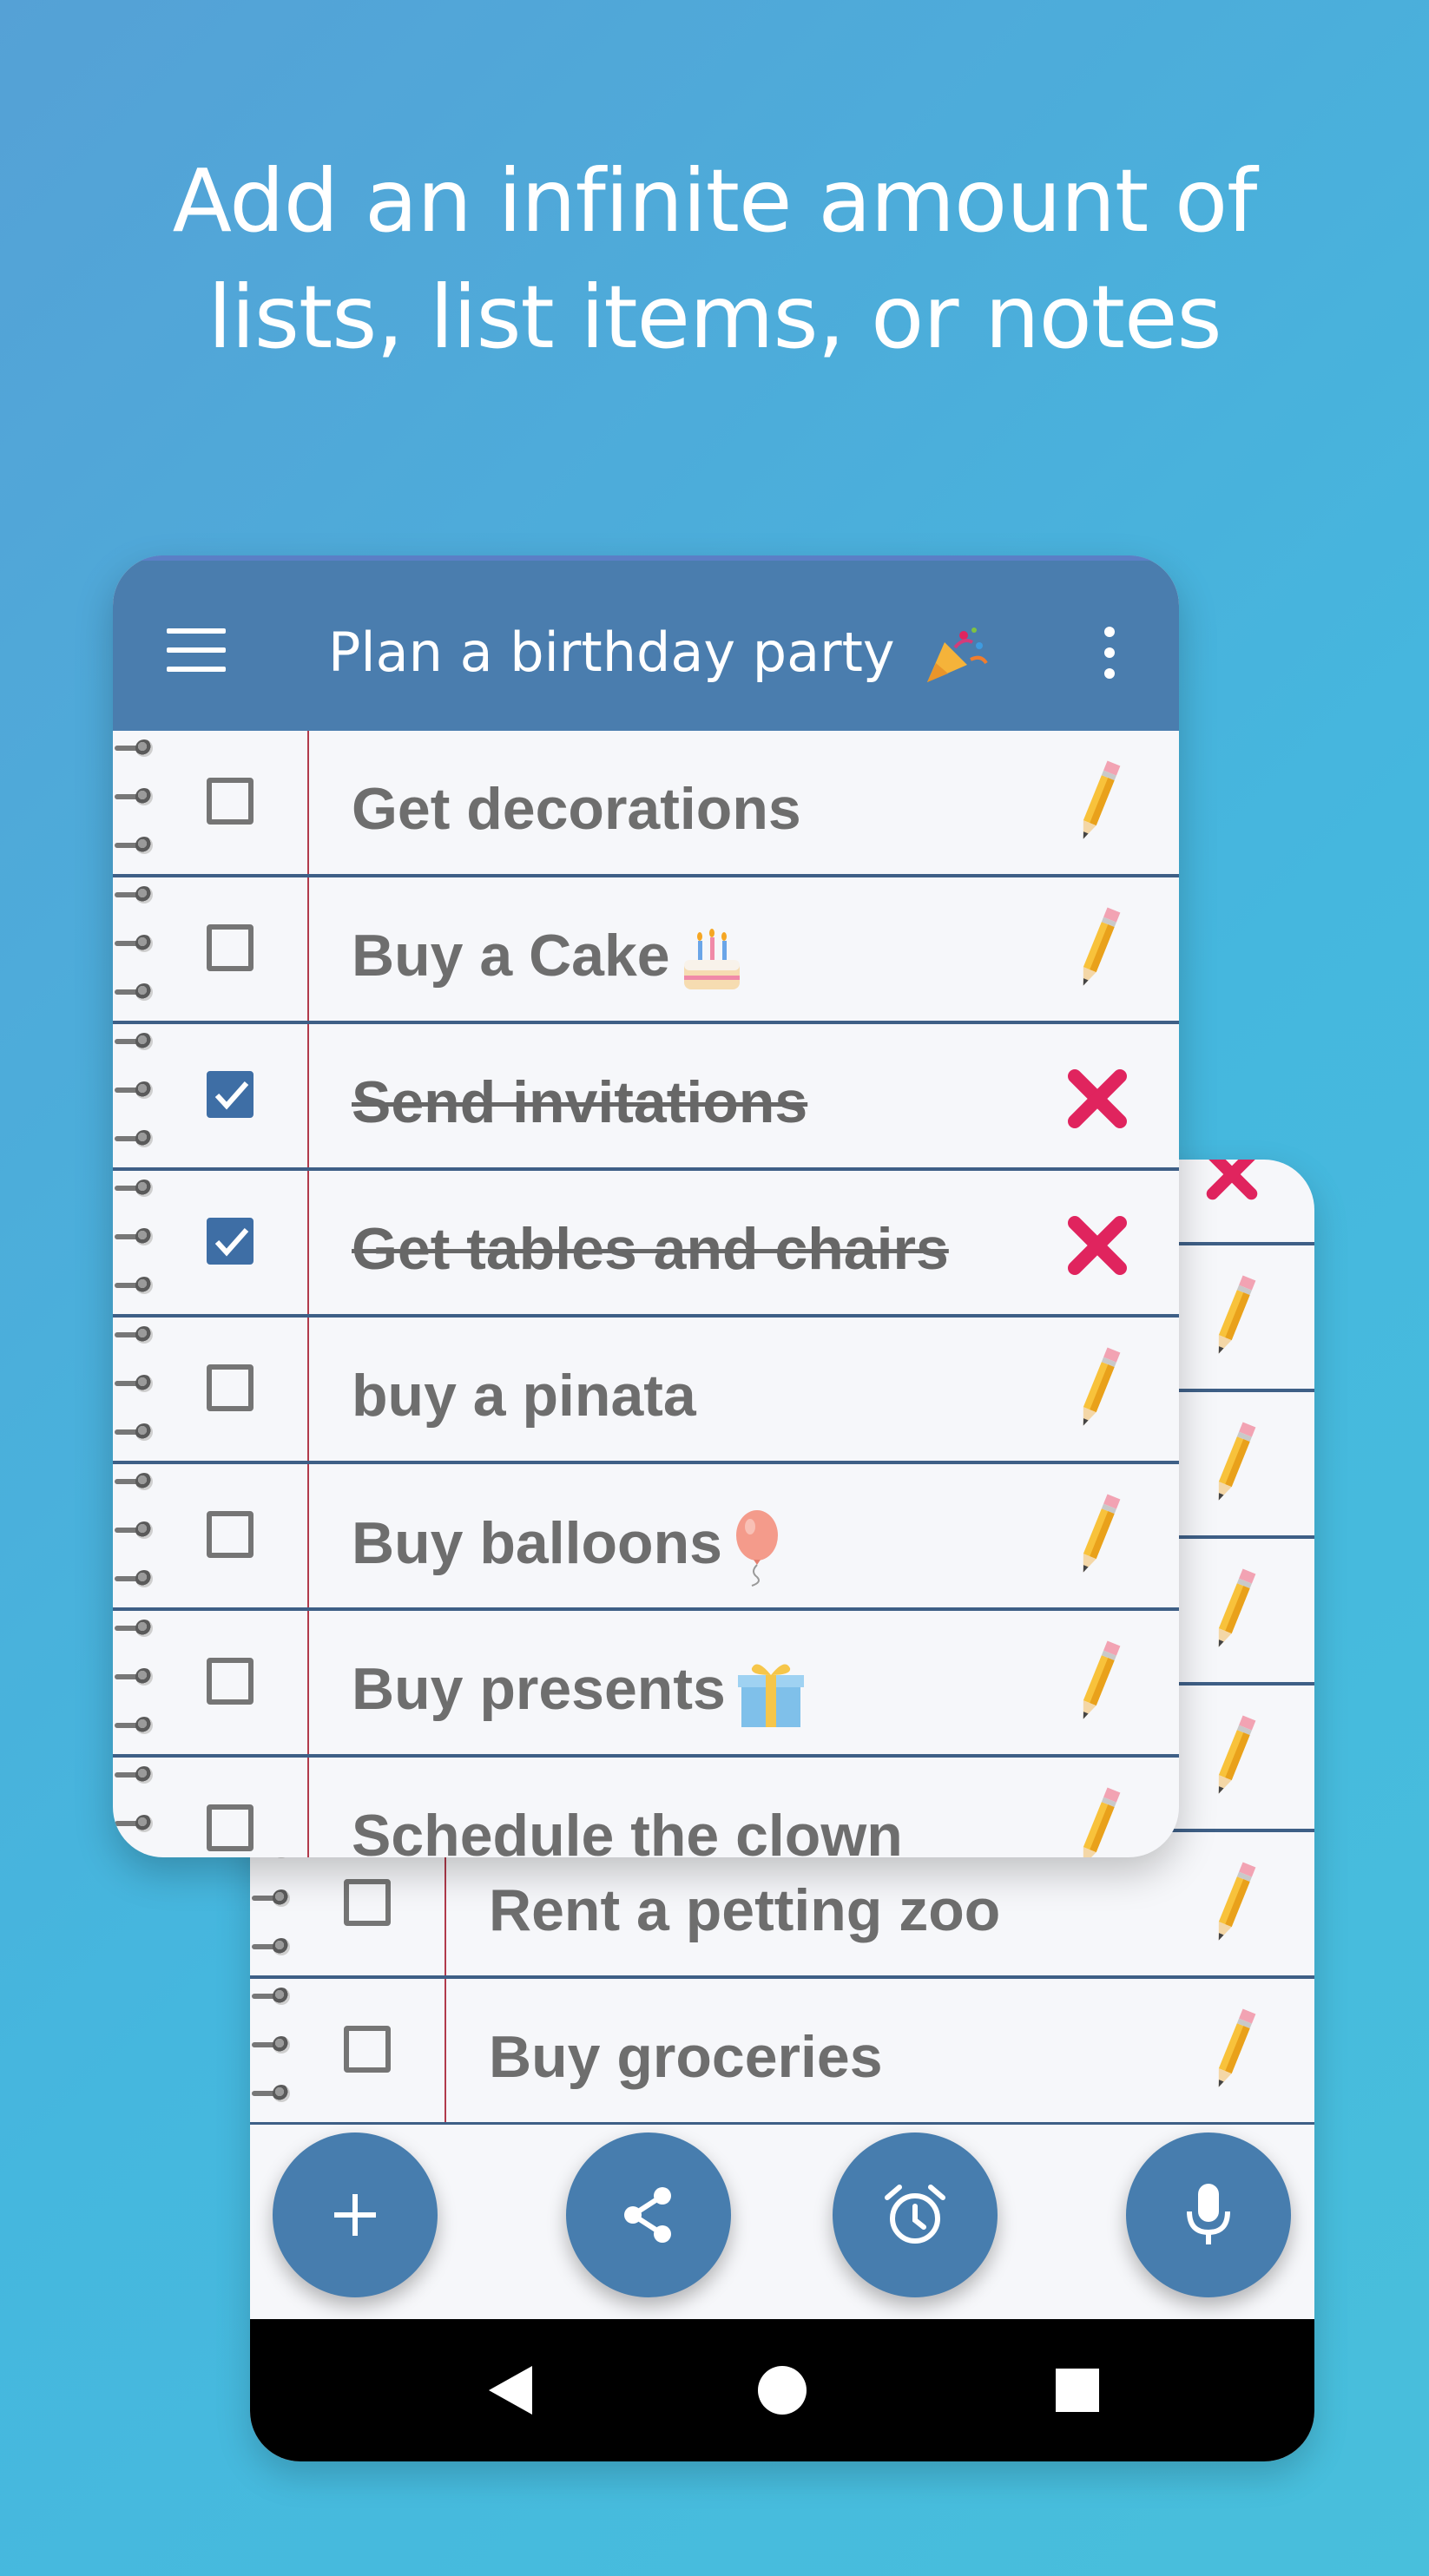 The height and width of the screenshot is (2576, 1429). I want to click on add-button, so click(356, 2214).